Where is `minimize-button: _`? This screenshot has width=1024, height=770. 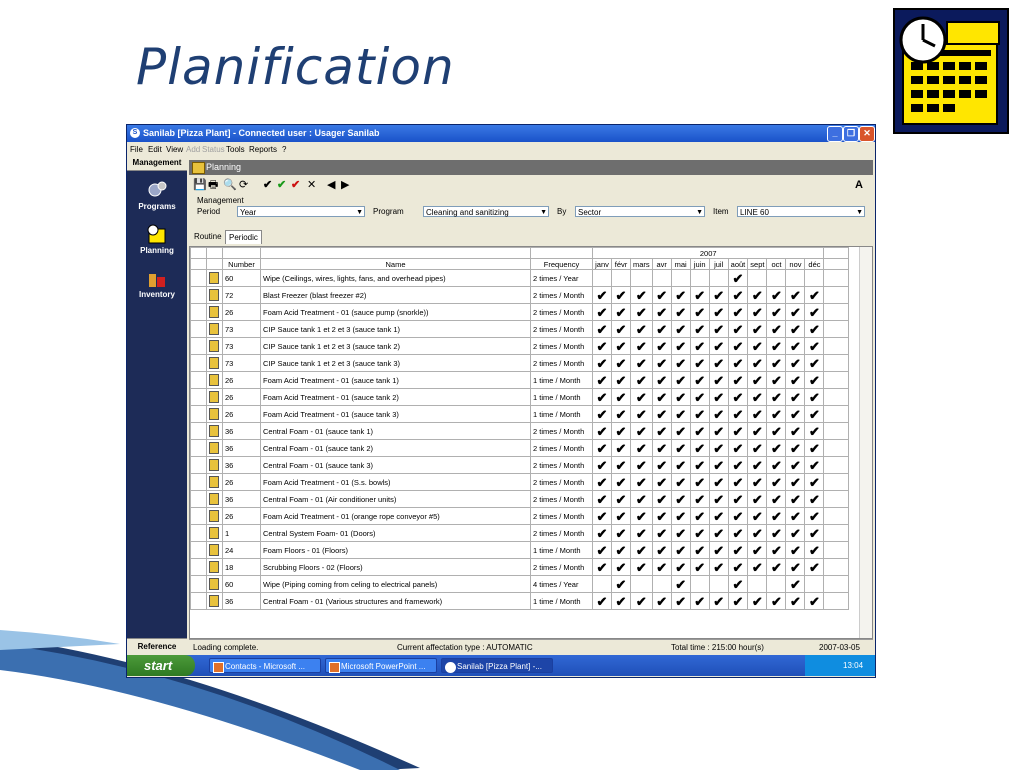
minimize-button: _ is located at coordinates (835, 134).